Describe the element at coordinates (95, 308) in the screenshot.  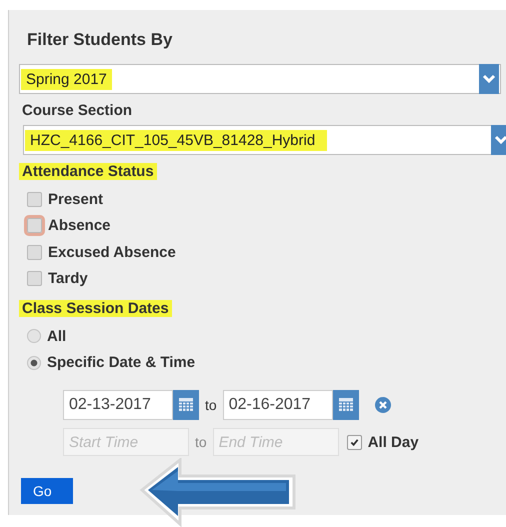
I see `section-label: Class Session Dates` at that location.